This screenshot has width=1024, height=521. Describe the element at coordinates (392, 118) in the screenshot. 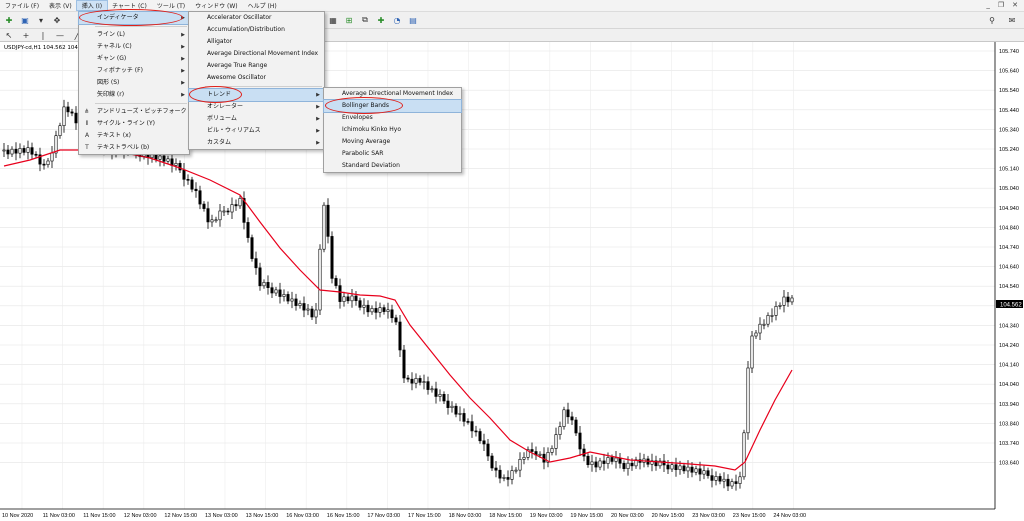

I see `trend-menu-item: Envelopes` at that location.